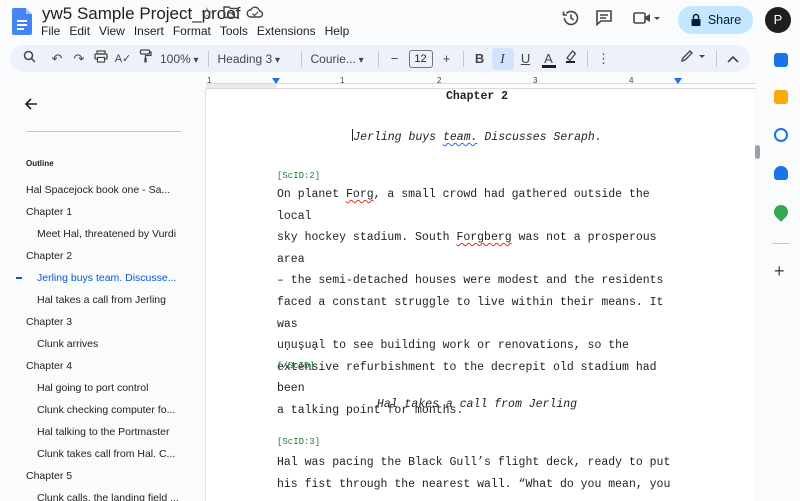 The image size is (800, 501). What do you see at coordinates (781, 212) in the screenshot?
I see `maps-icon` at bounding box center [781, 212].